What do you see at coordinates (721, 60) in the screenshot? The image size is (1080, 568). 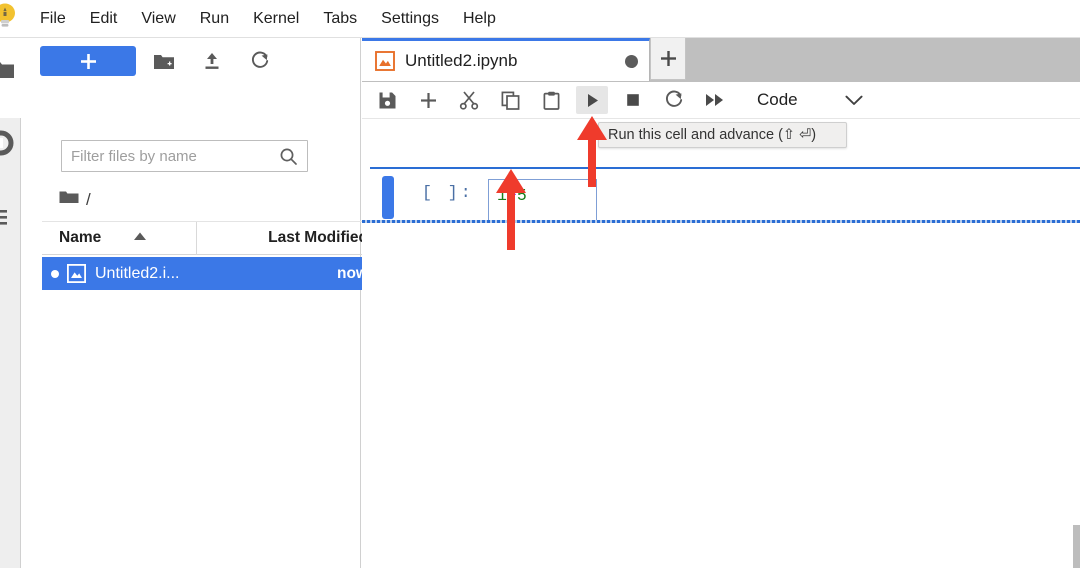 I see `notebook-tab-bar: Untitled2.ipynb` at bounding box center [721, 60].